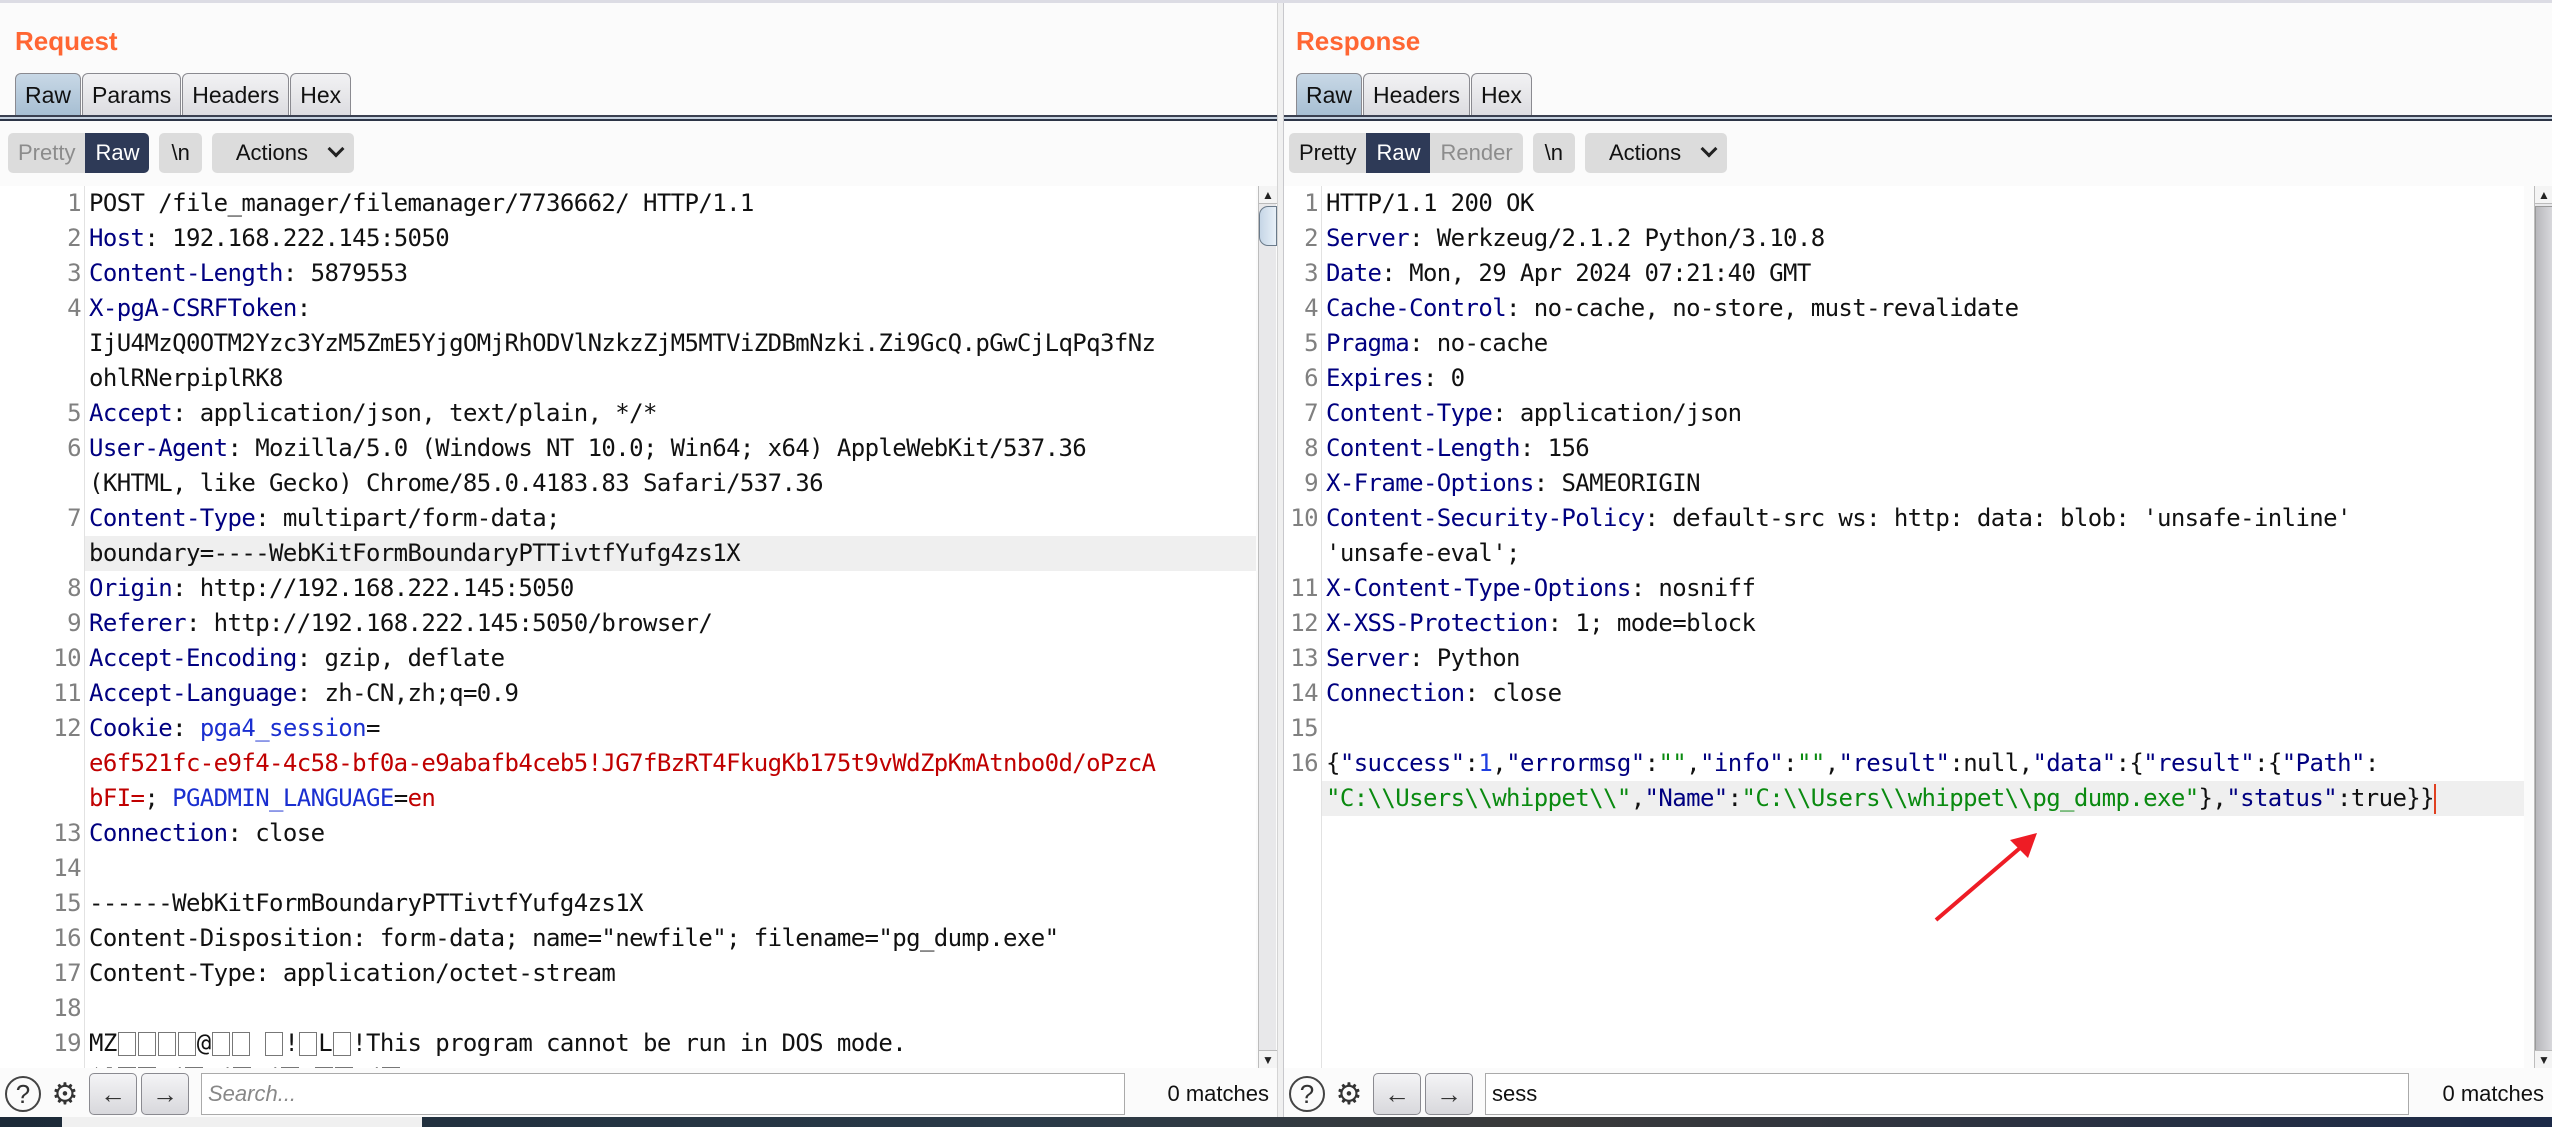 The width and height of the screenshot is (2552, 1127). What do you see at coordinates (373, 728) in the screenshot?
I see `token-text: =` at bounding box center [373, 728].